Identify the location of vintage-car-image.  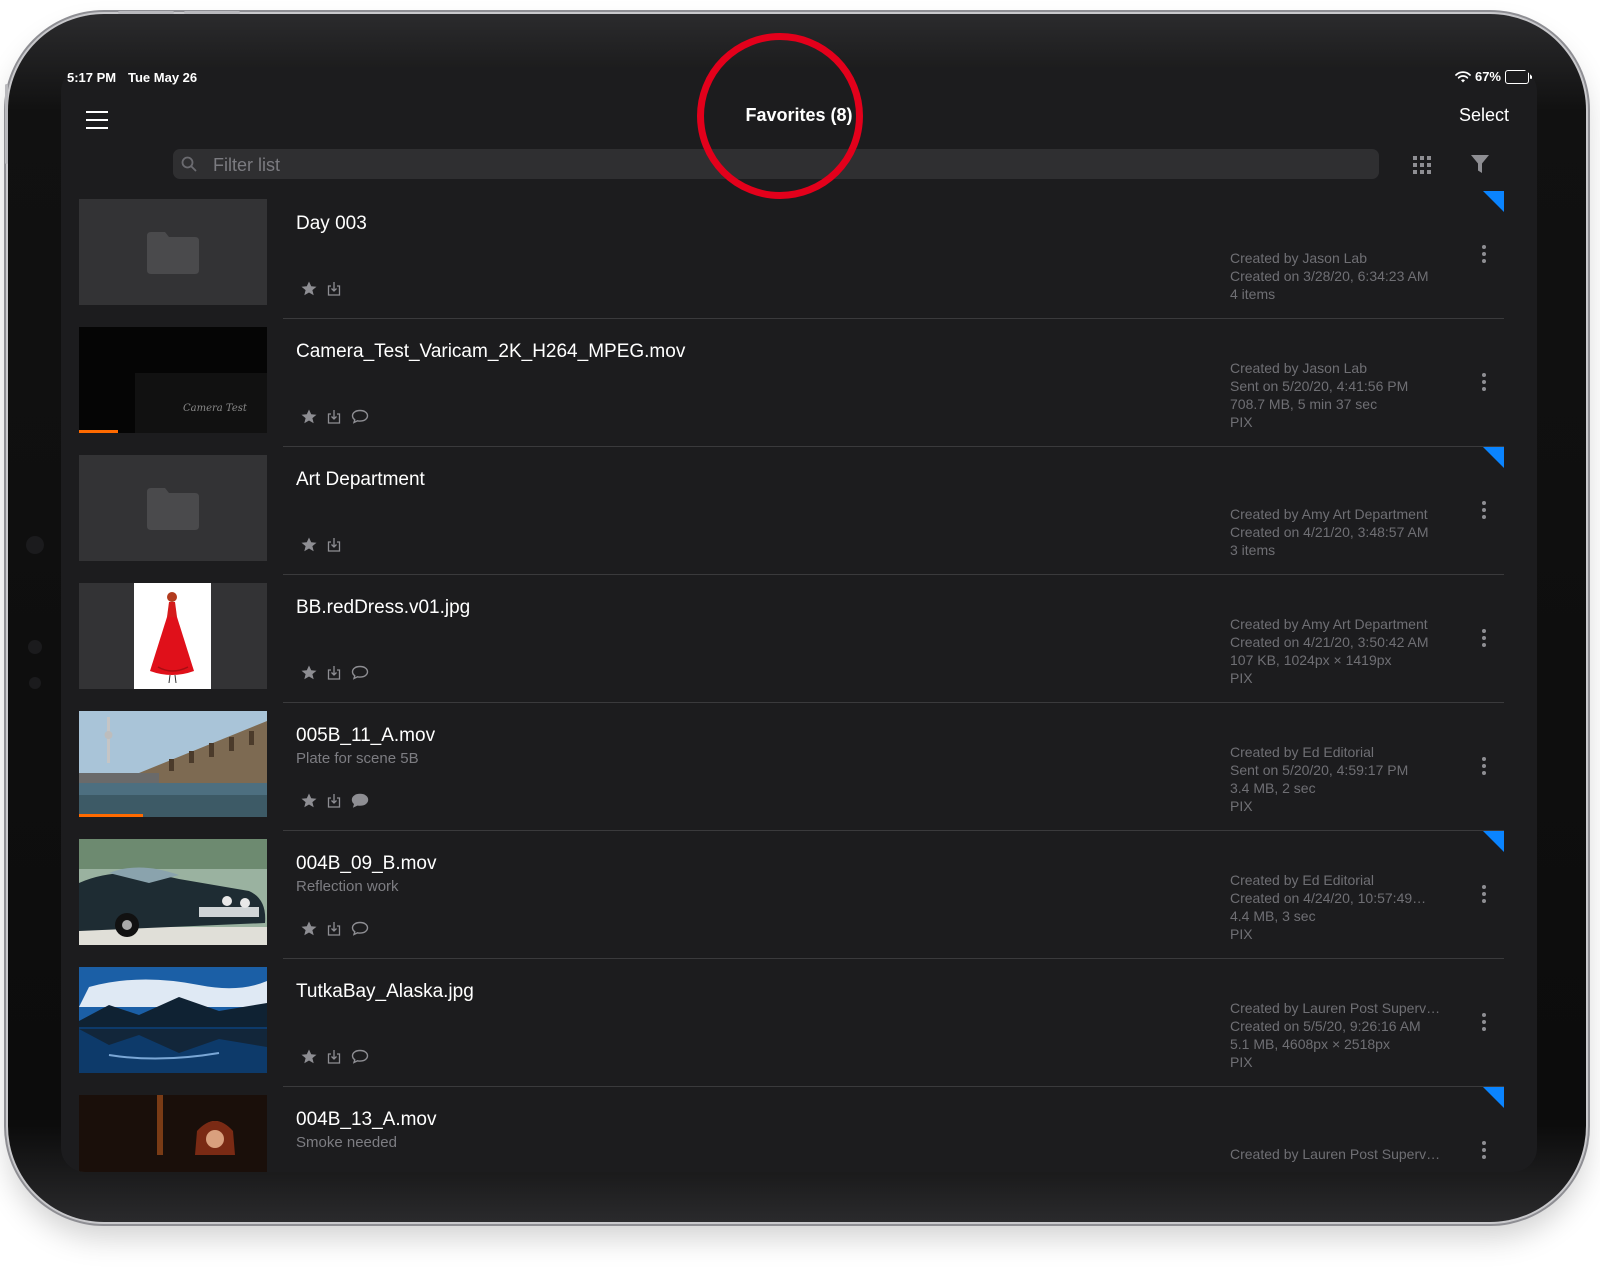
(173, 892).